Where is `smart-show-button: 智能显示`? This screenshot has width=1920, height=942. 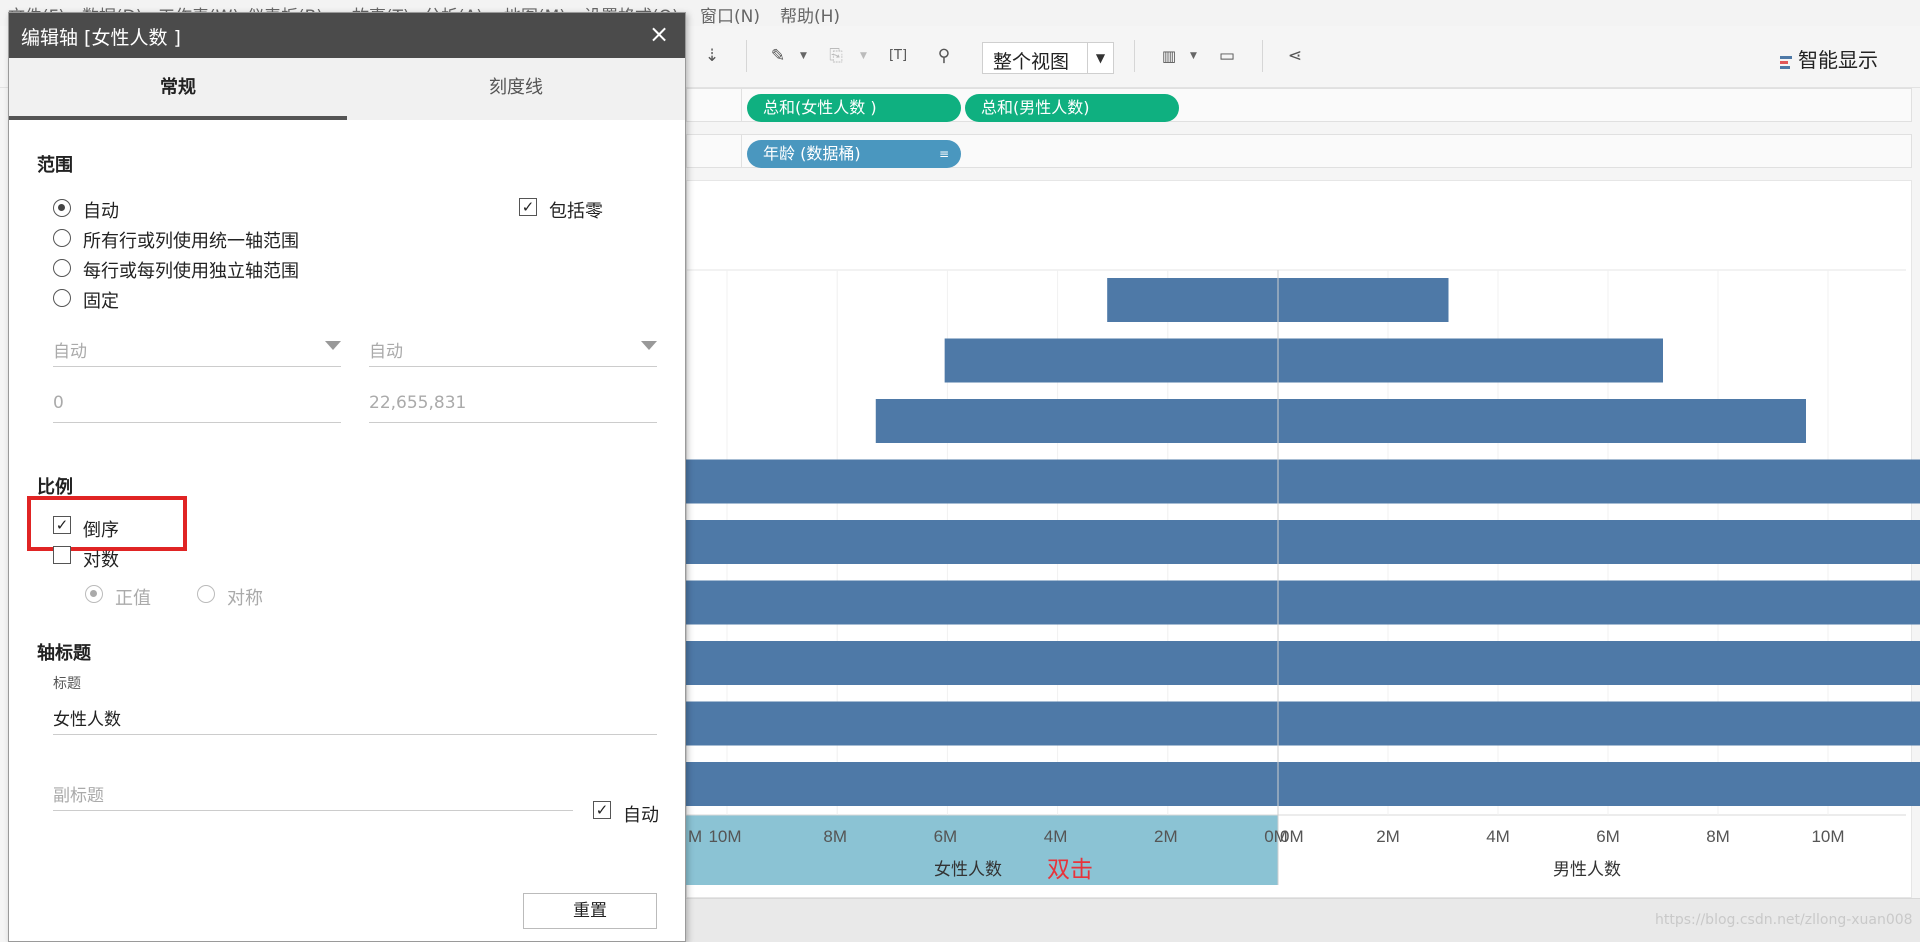
smart-show-button: 智能显示 is located at coordinates (1829, 58).